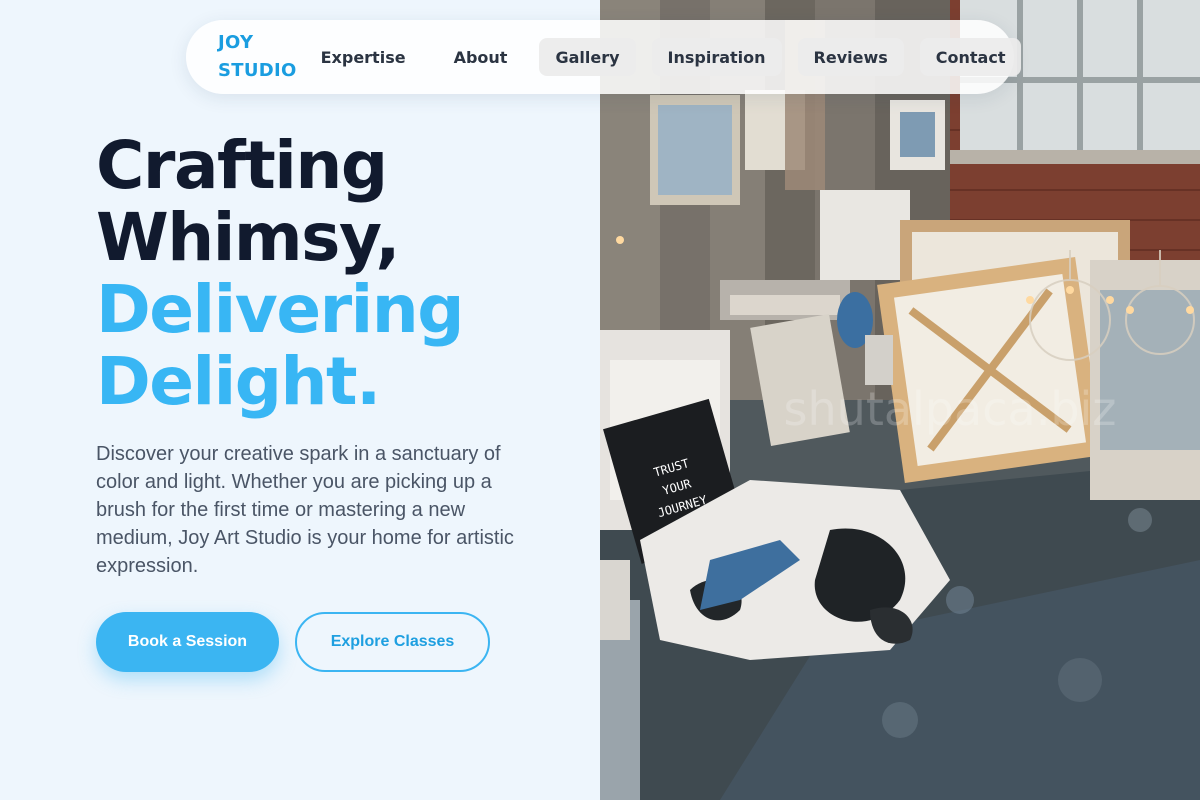  I want to click on headline-line-3: Delivering, so click(280, 309).